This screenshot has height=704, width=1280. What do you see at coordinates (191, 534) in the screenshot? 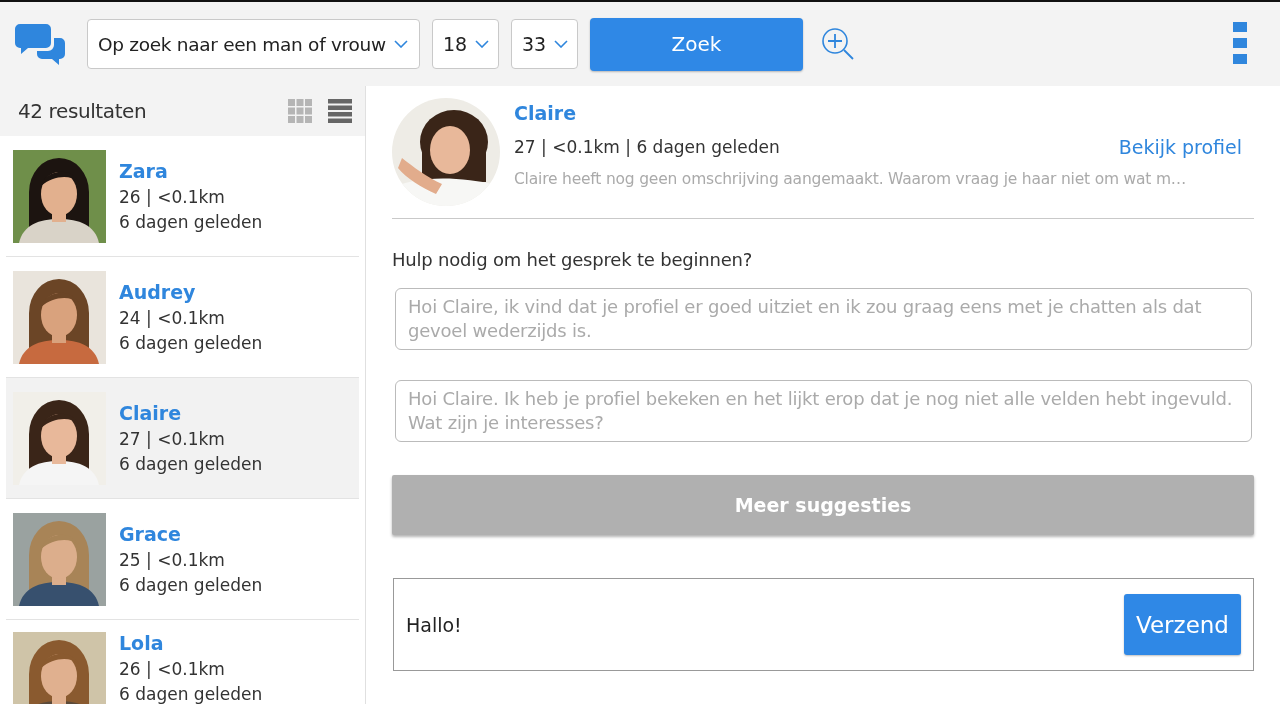
I see `profile-name: Grace` at bounding box center [191, 534].